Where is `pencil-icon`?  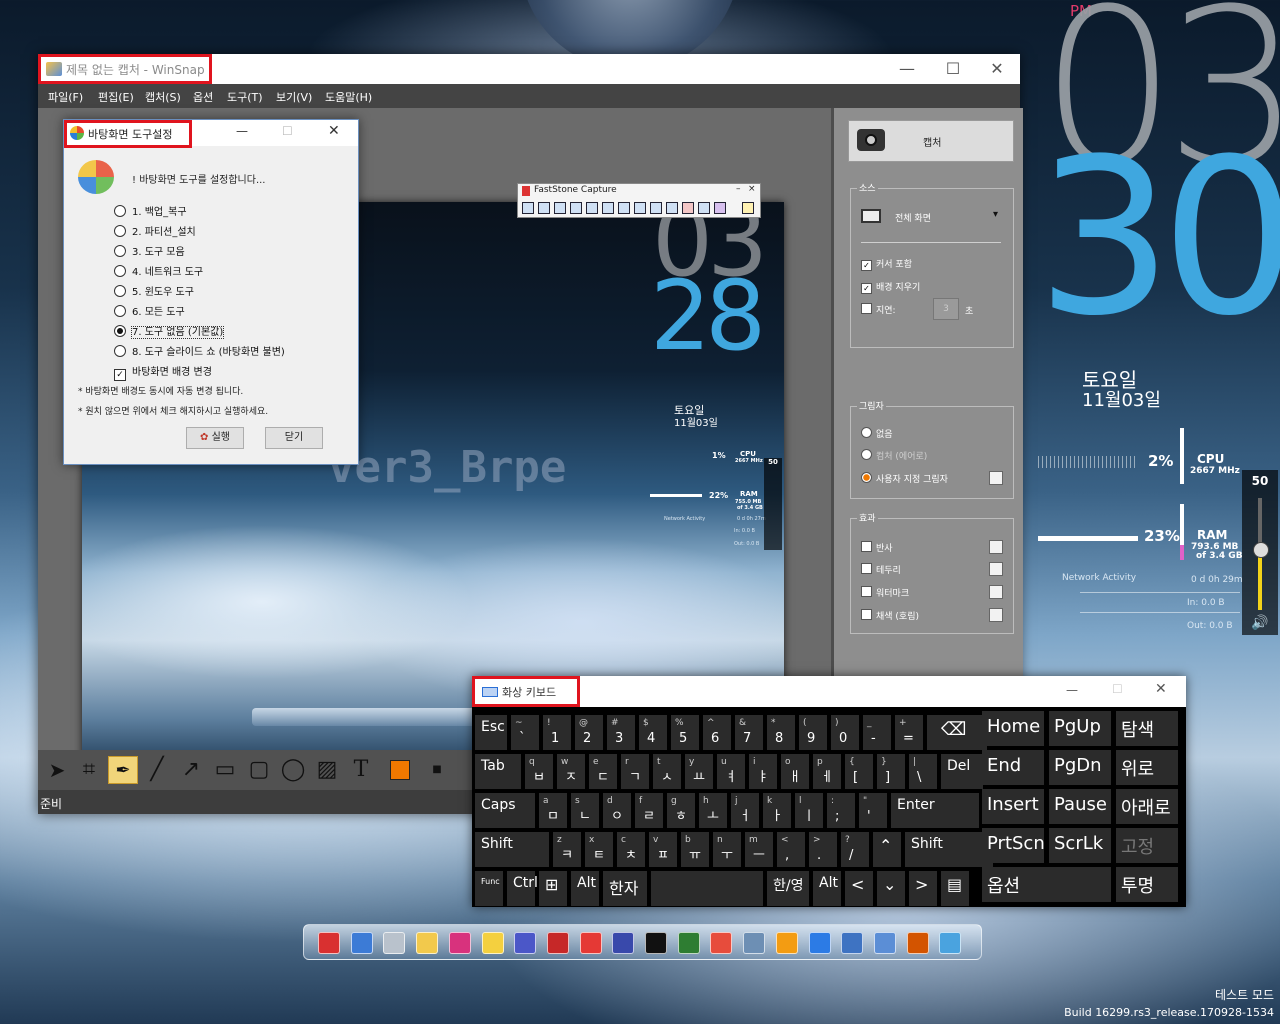 pencil-icon is located at coordinates (748, 208).